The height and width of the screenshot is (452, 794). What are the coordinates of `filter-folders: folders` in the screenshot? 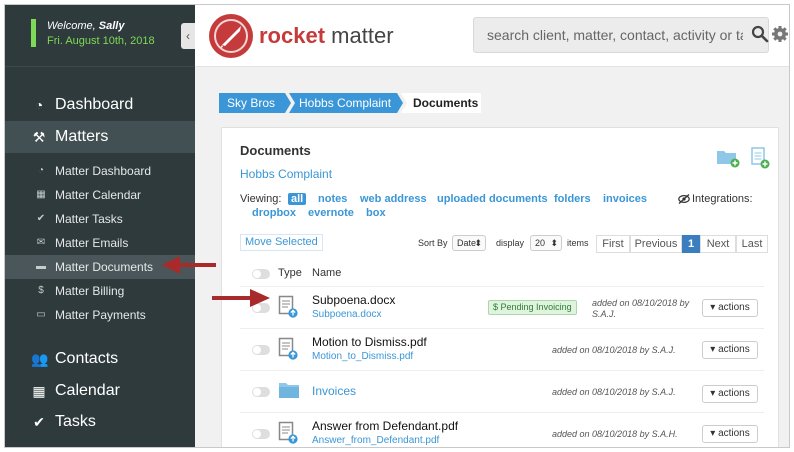 It's located at (572, 199).